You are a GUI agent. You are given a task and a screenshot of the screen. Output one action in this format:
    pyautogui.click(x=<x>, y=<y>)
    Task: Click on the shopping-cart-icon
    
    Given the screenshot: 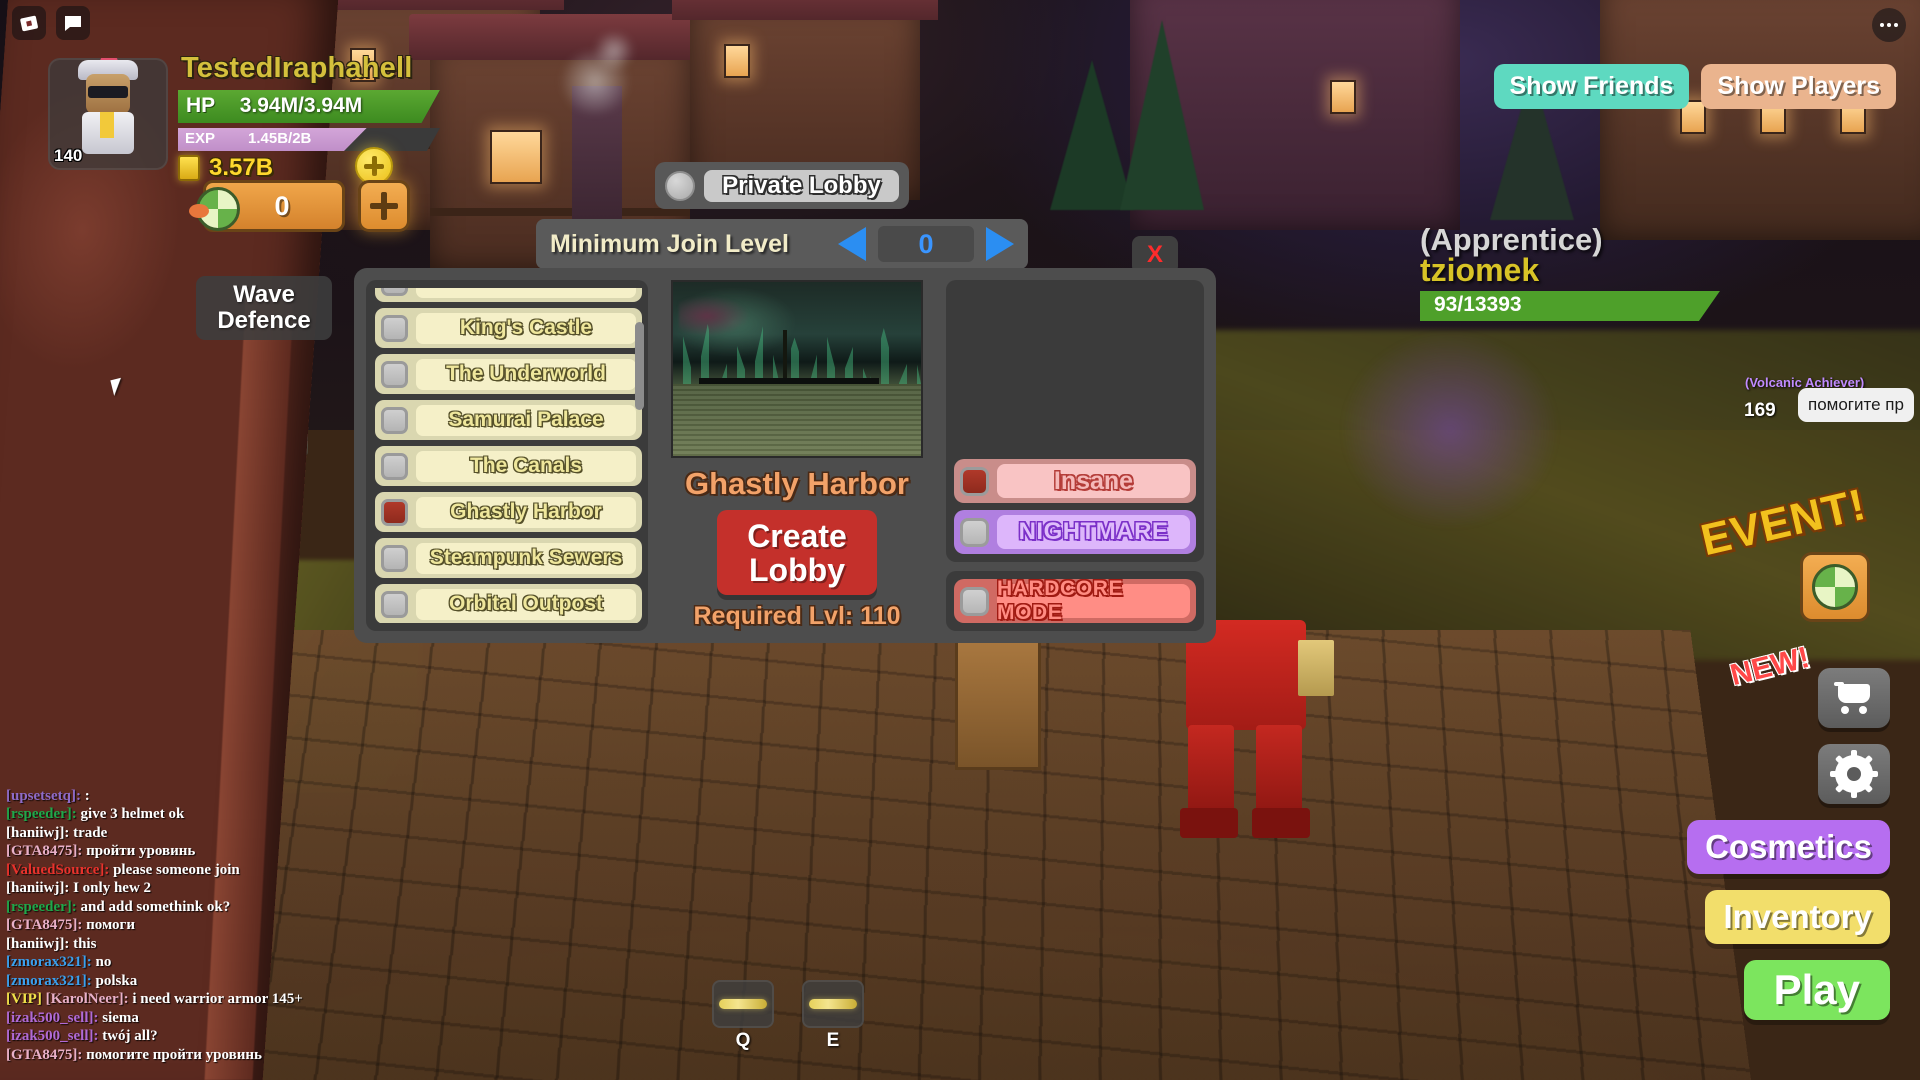 What is the action you would take?
    pyautogui.click(x=1854, y=698)
    